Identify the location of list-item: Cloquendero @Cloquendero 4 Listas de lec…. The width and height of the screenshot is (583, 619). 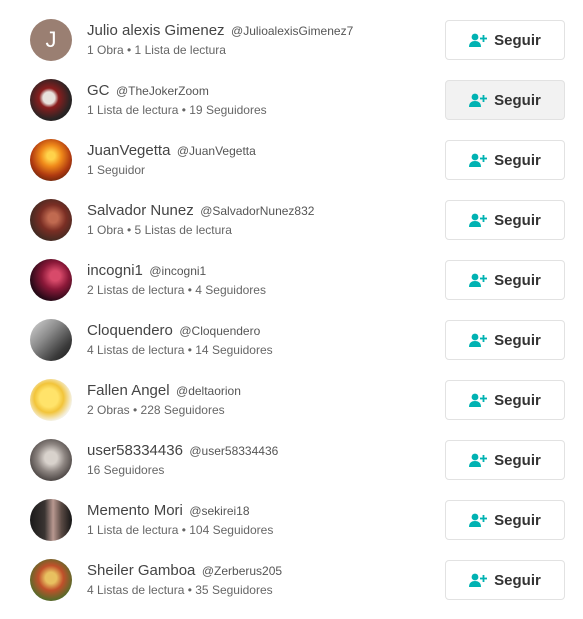
(291, 349).